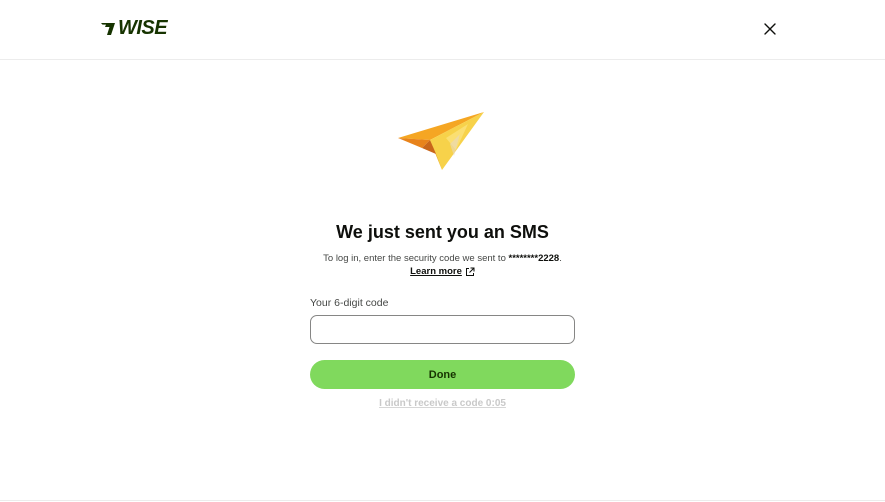 Image resolution: width=885 pixels, height=502 pixels. I want to click on done-button: Done, so click(442, 374).